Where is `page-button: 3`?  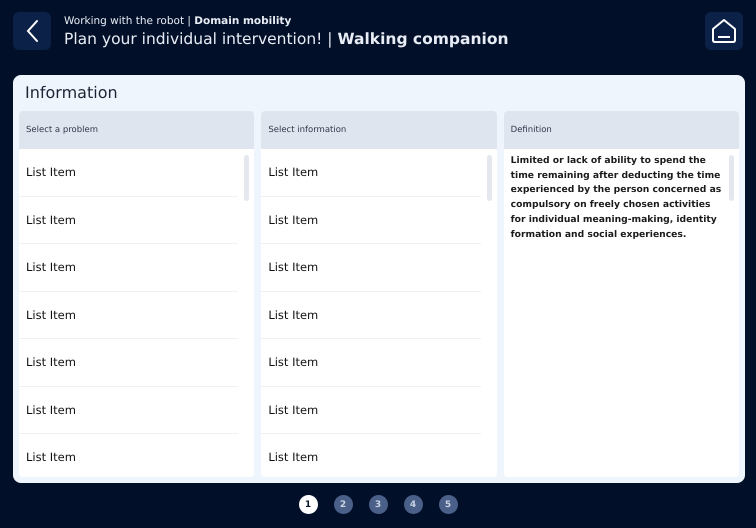 page-button: 3 is located at coordinates (378, 504).